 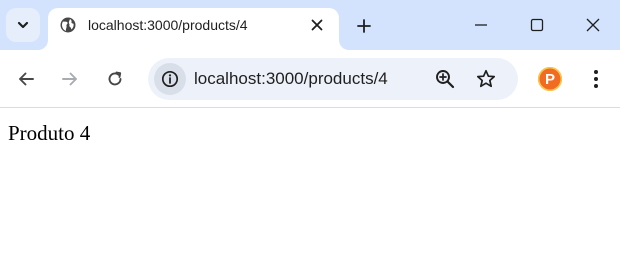 I want to click on back-arrow-icon, so click(x=26, y=79).